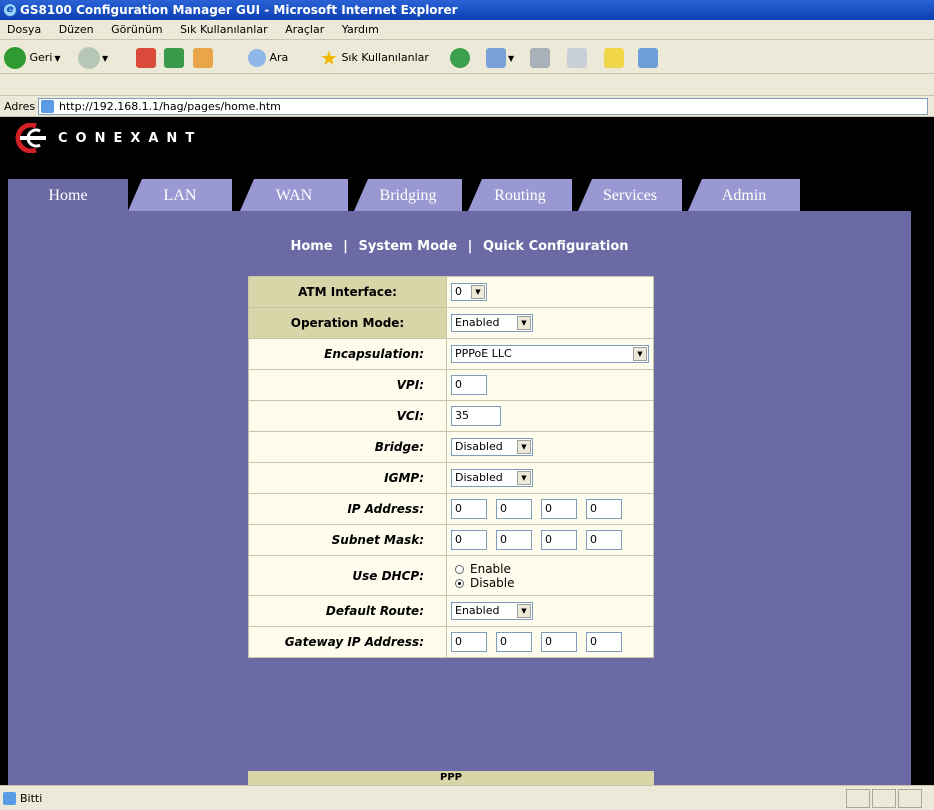  Describe the element at coordinates (30, 138) in the screenshot. I see `conexant-mark-icon` at that location.